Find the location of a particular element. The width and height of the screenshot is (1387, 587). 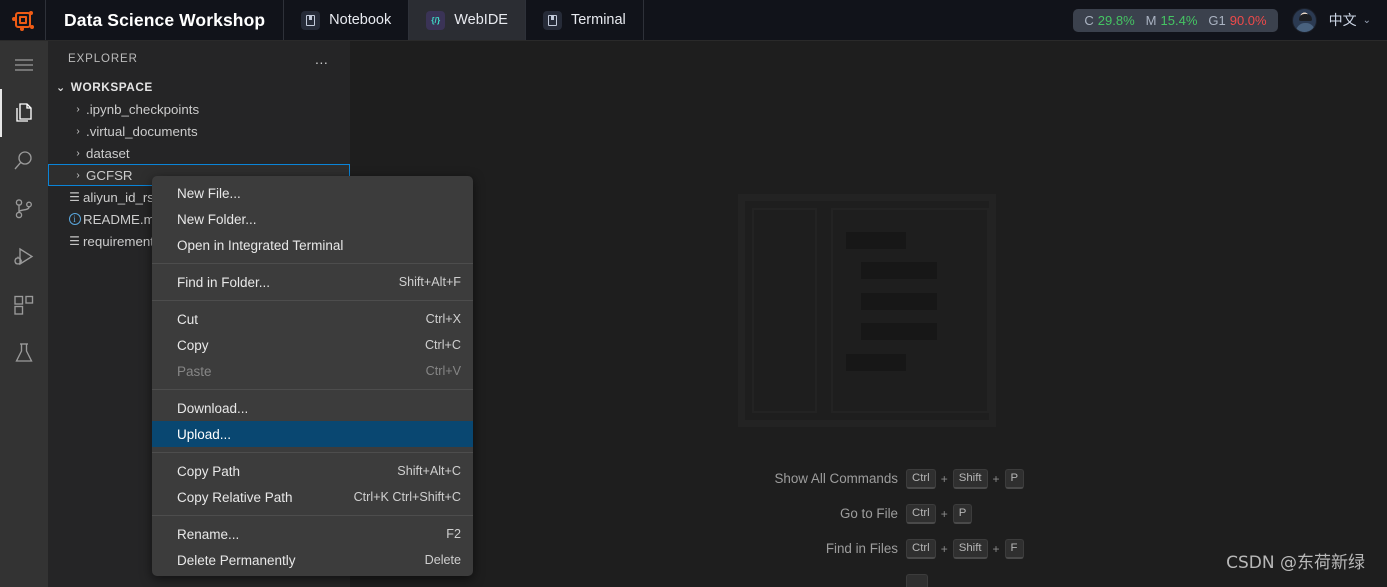

menu-item-shortcut: Ctrl+X is located at coordinates (443, 319).